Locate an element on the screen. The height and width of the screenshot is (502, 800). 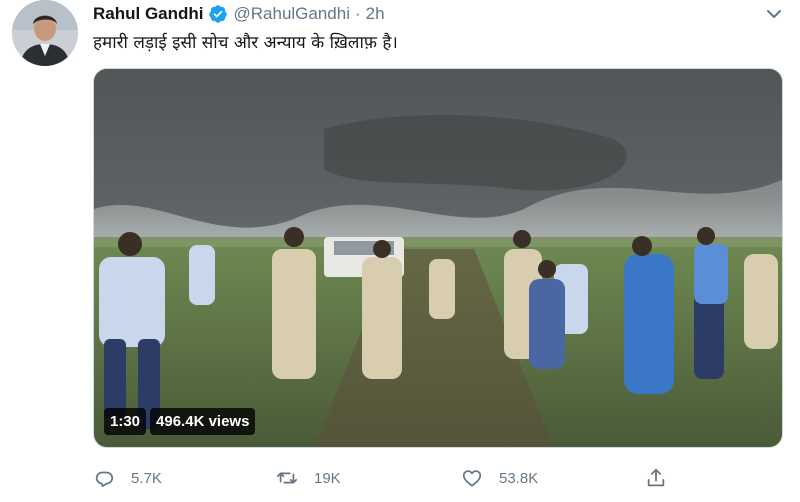
retweet-button: 19K is located at coordinates (308, 478).